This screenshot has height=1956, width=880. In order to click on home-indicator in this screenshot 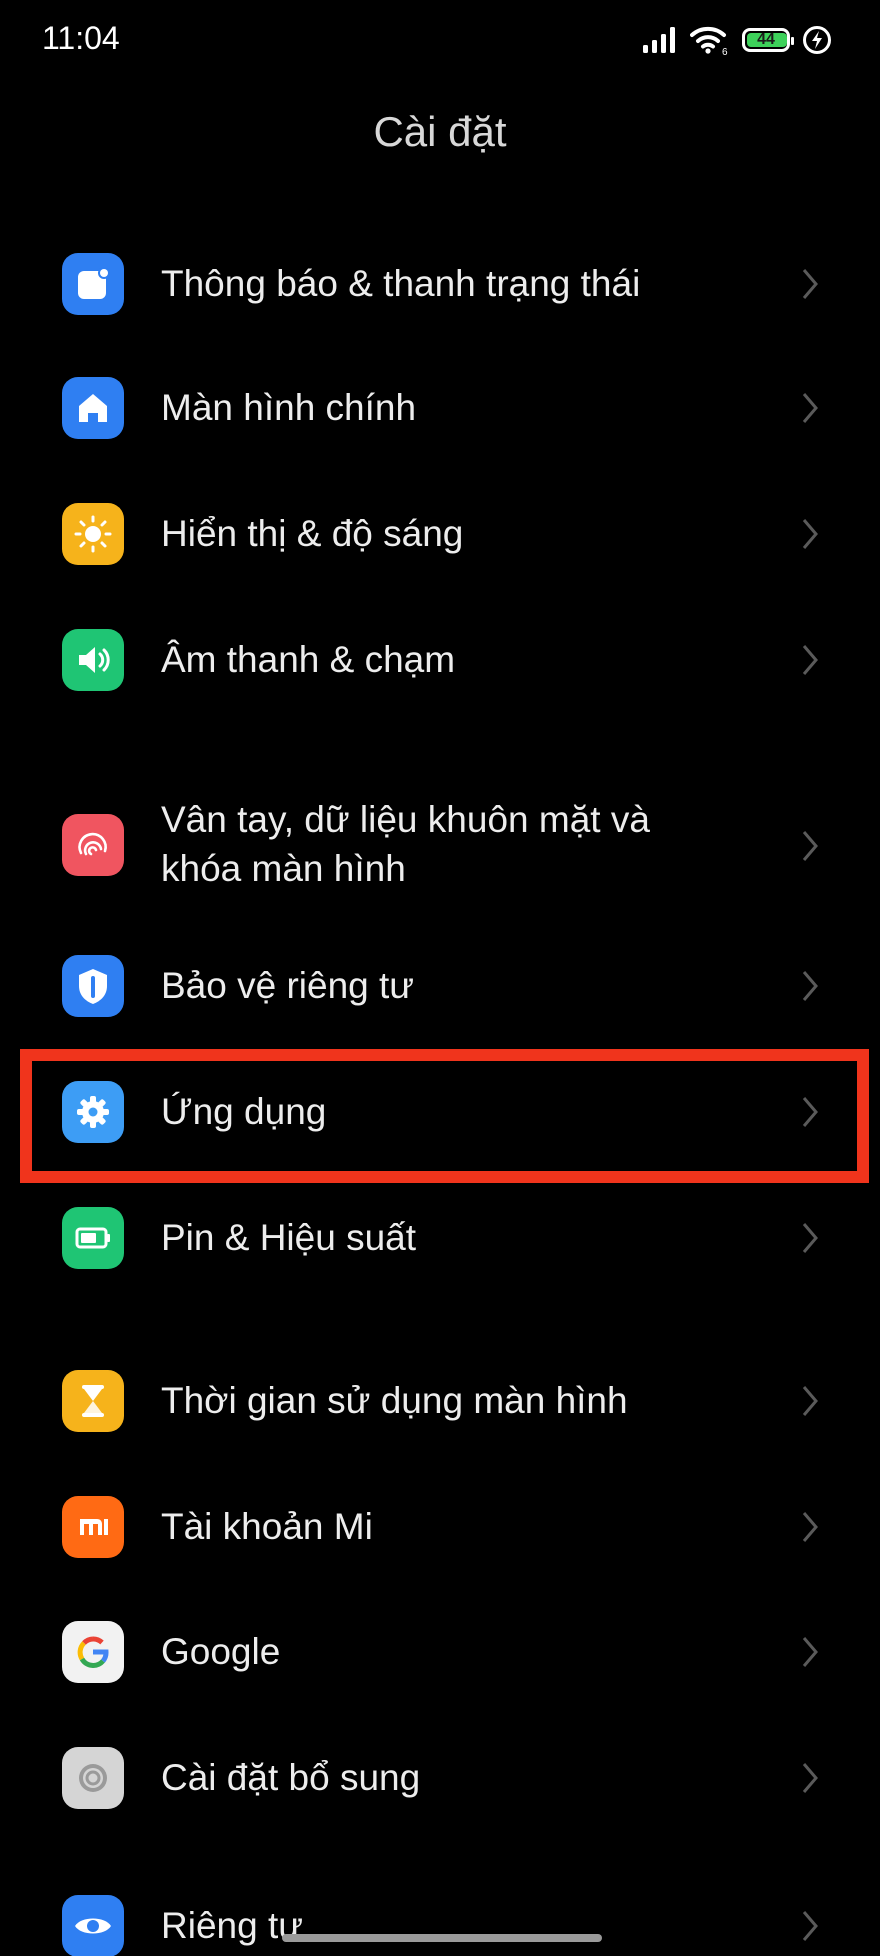, I will do `click(442, 1938)`.